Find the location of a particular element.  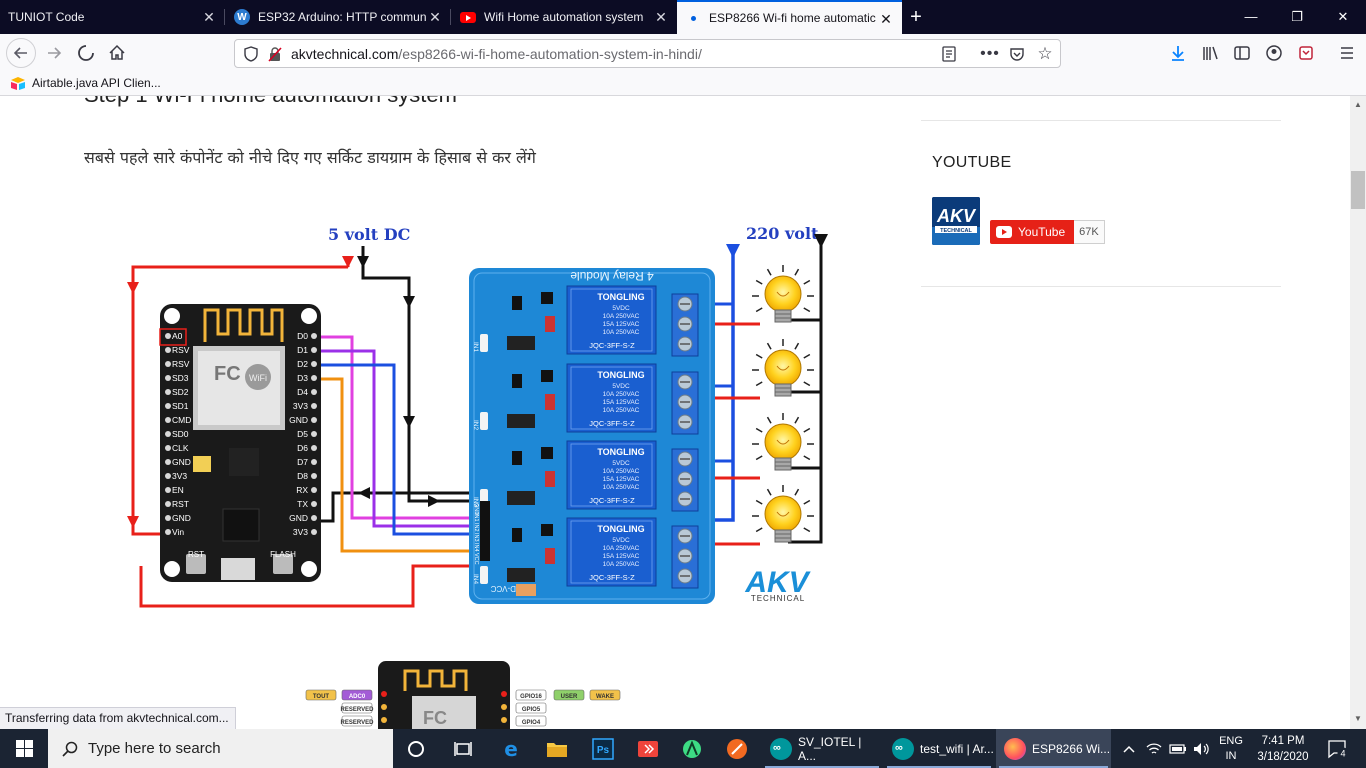

extension-icon is located at coordinates (1306, 53).